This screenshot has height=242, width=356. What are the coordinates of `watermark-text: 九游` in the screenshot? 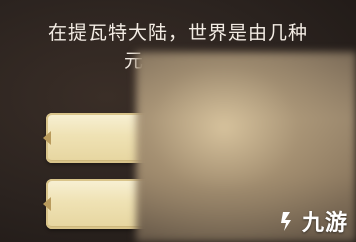 It's located at (324, 223).